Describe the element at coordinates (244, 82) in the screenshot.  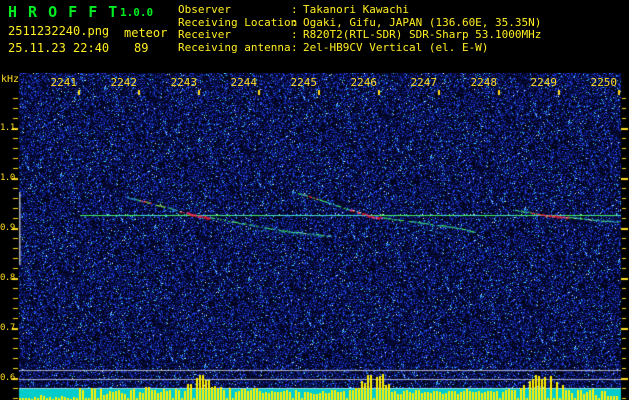
I see `time-tick-label: 2244` at that location.